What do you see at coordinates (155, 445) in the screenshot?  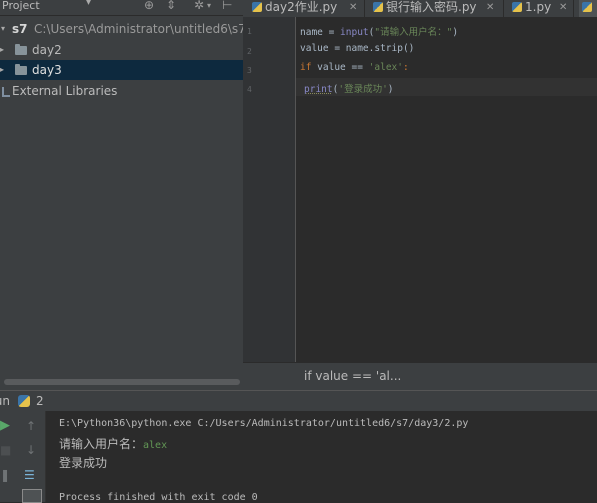 I see `console-user-input: alex` at bounding box center [155, 445].